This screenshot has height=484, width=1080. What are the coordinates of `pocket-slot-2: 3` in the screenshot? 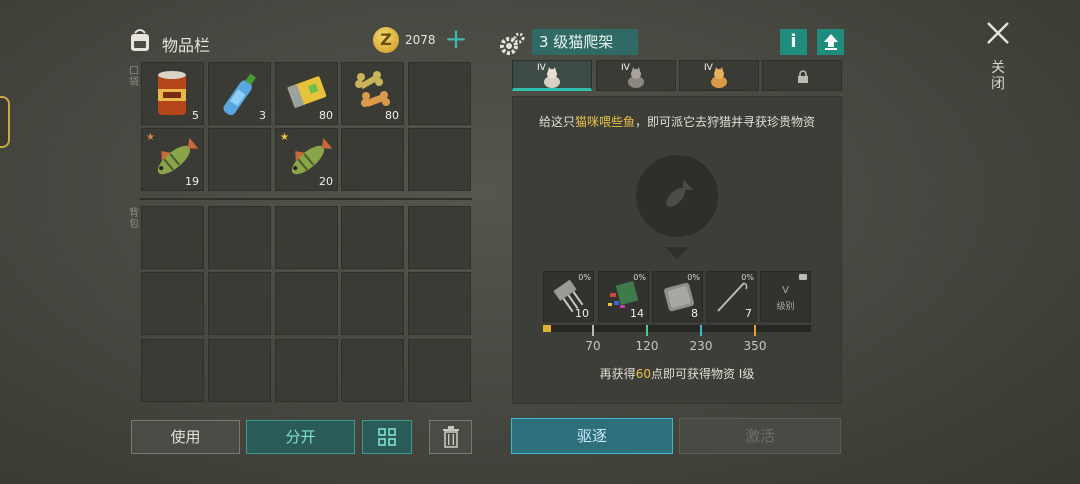 It's located at (239, 93).